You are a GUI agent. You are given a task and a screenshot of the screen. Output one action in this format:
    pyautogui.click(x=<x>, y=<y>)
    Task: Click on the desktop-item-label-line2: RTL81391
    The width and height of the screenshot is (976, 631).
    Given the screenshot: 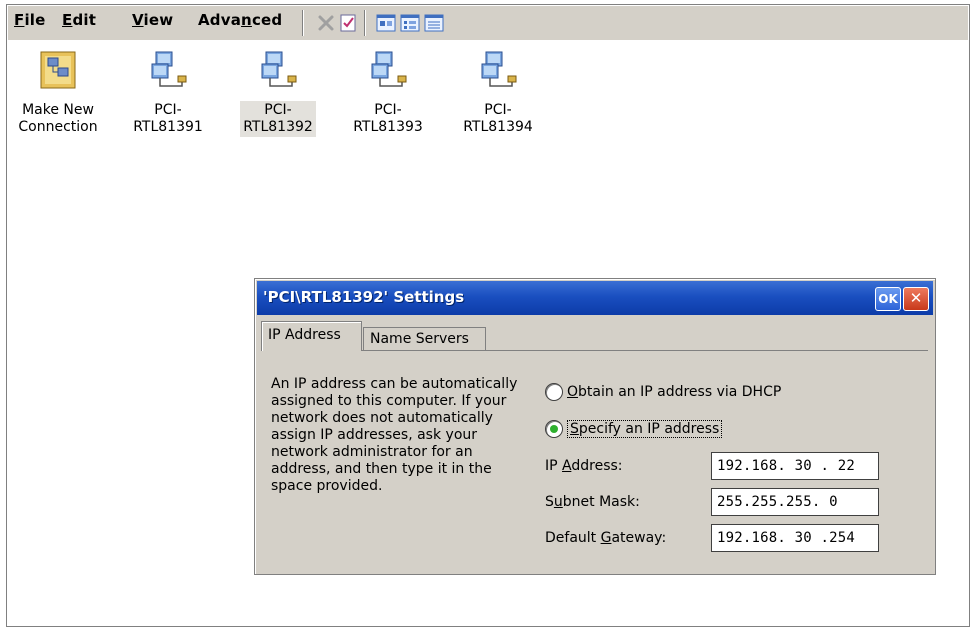 What is the action you would take?
    pyautogui.click(x=168, y=127)
    